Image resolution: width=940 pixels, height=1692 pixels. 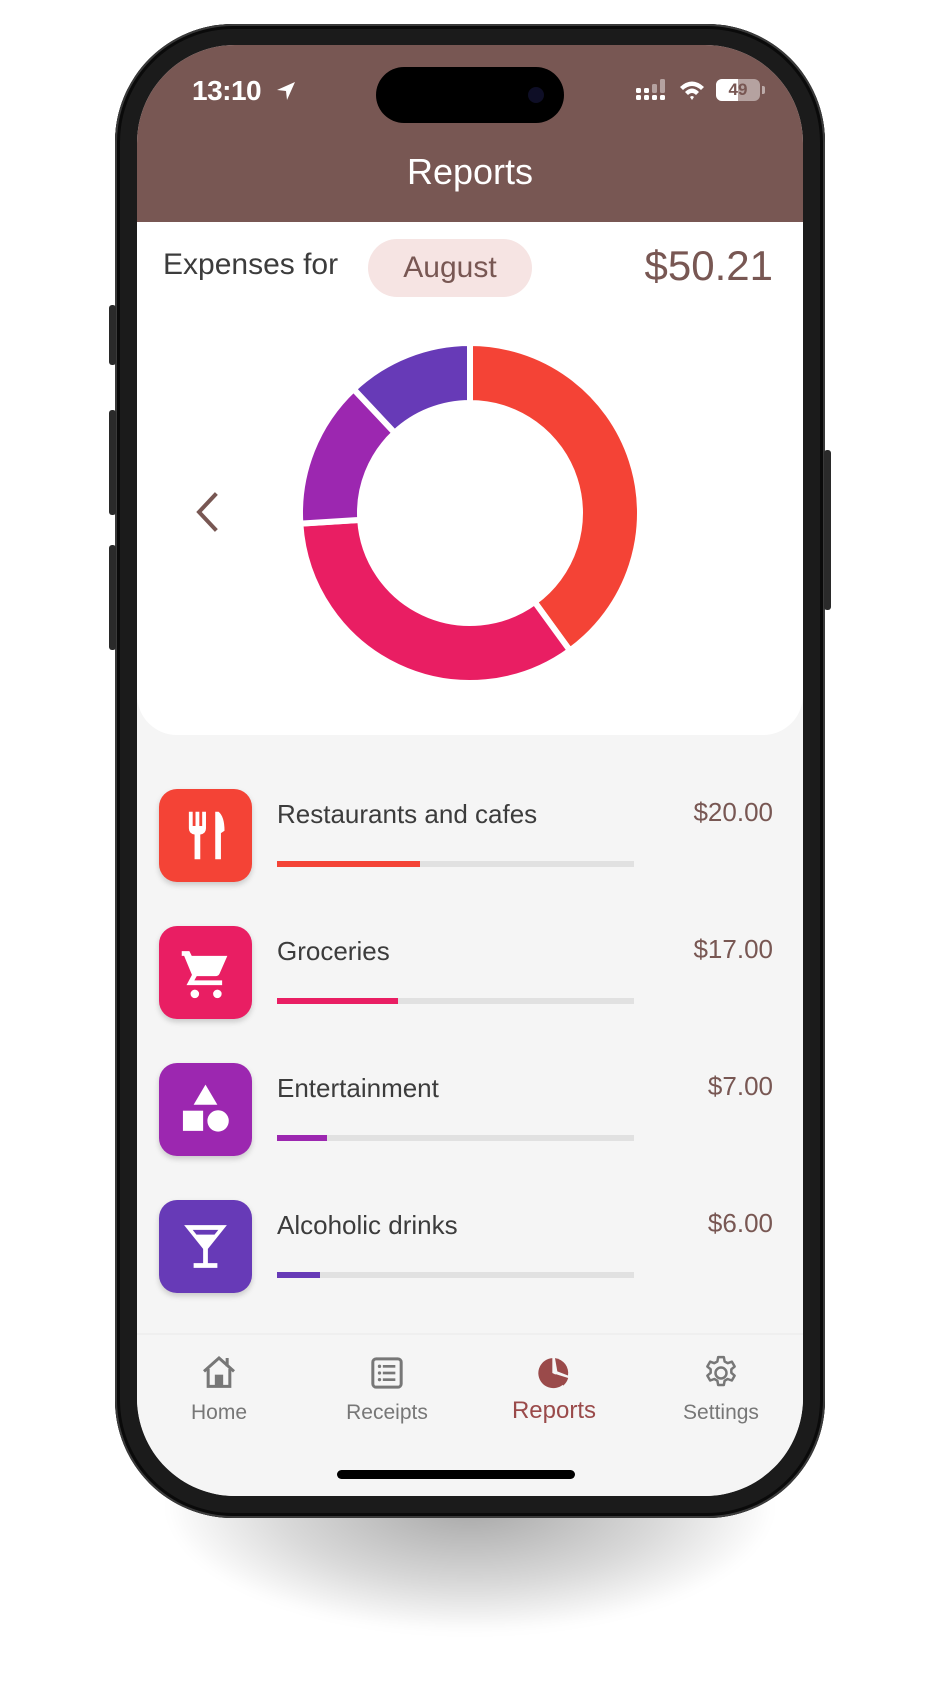 I want to click on previous-month-chevron-icon, so click(x=207, y=512).